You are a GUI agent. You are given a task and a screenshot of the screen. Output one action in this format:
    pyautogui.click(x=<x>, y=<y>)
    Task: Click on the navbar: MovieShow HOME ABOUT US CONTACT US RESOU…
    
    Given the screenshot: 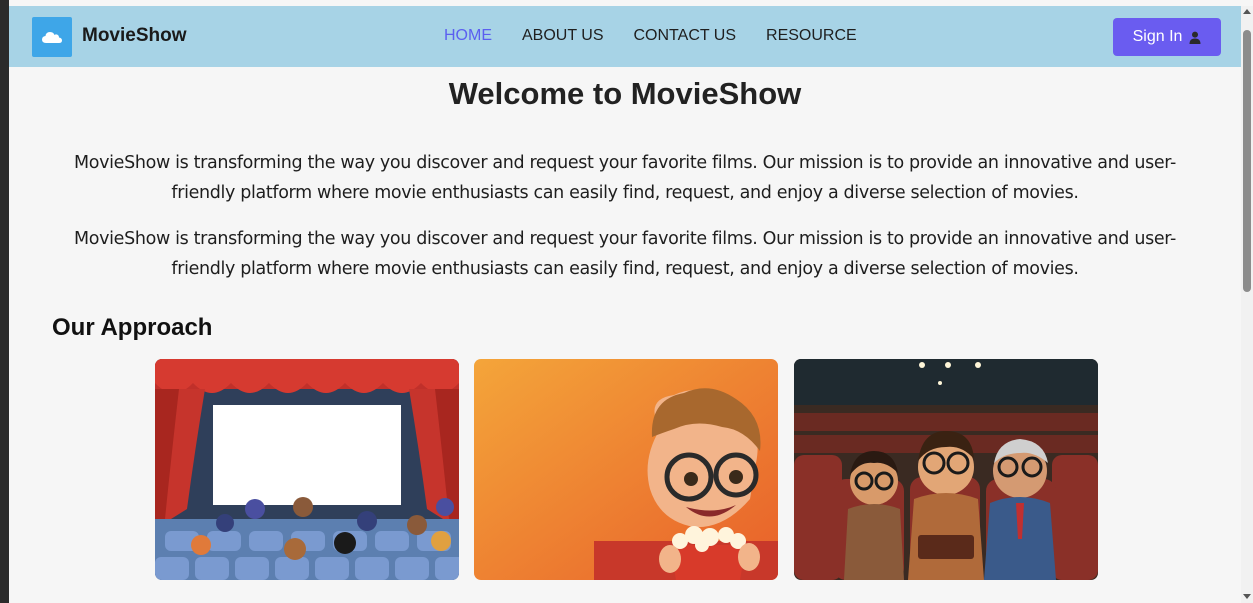 What is the action you would take?
    pyautogui.click(x=625, y=36)
    